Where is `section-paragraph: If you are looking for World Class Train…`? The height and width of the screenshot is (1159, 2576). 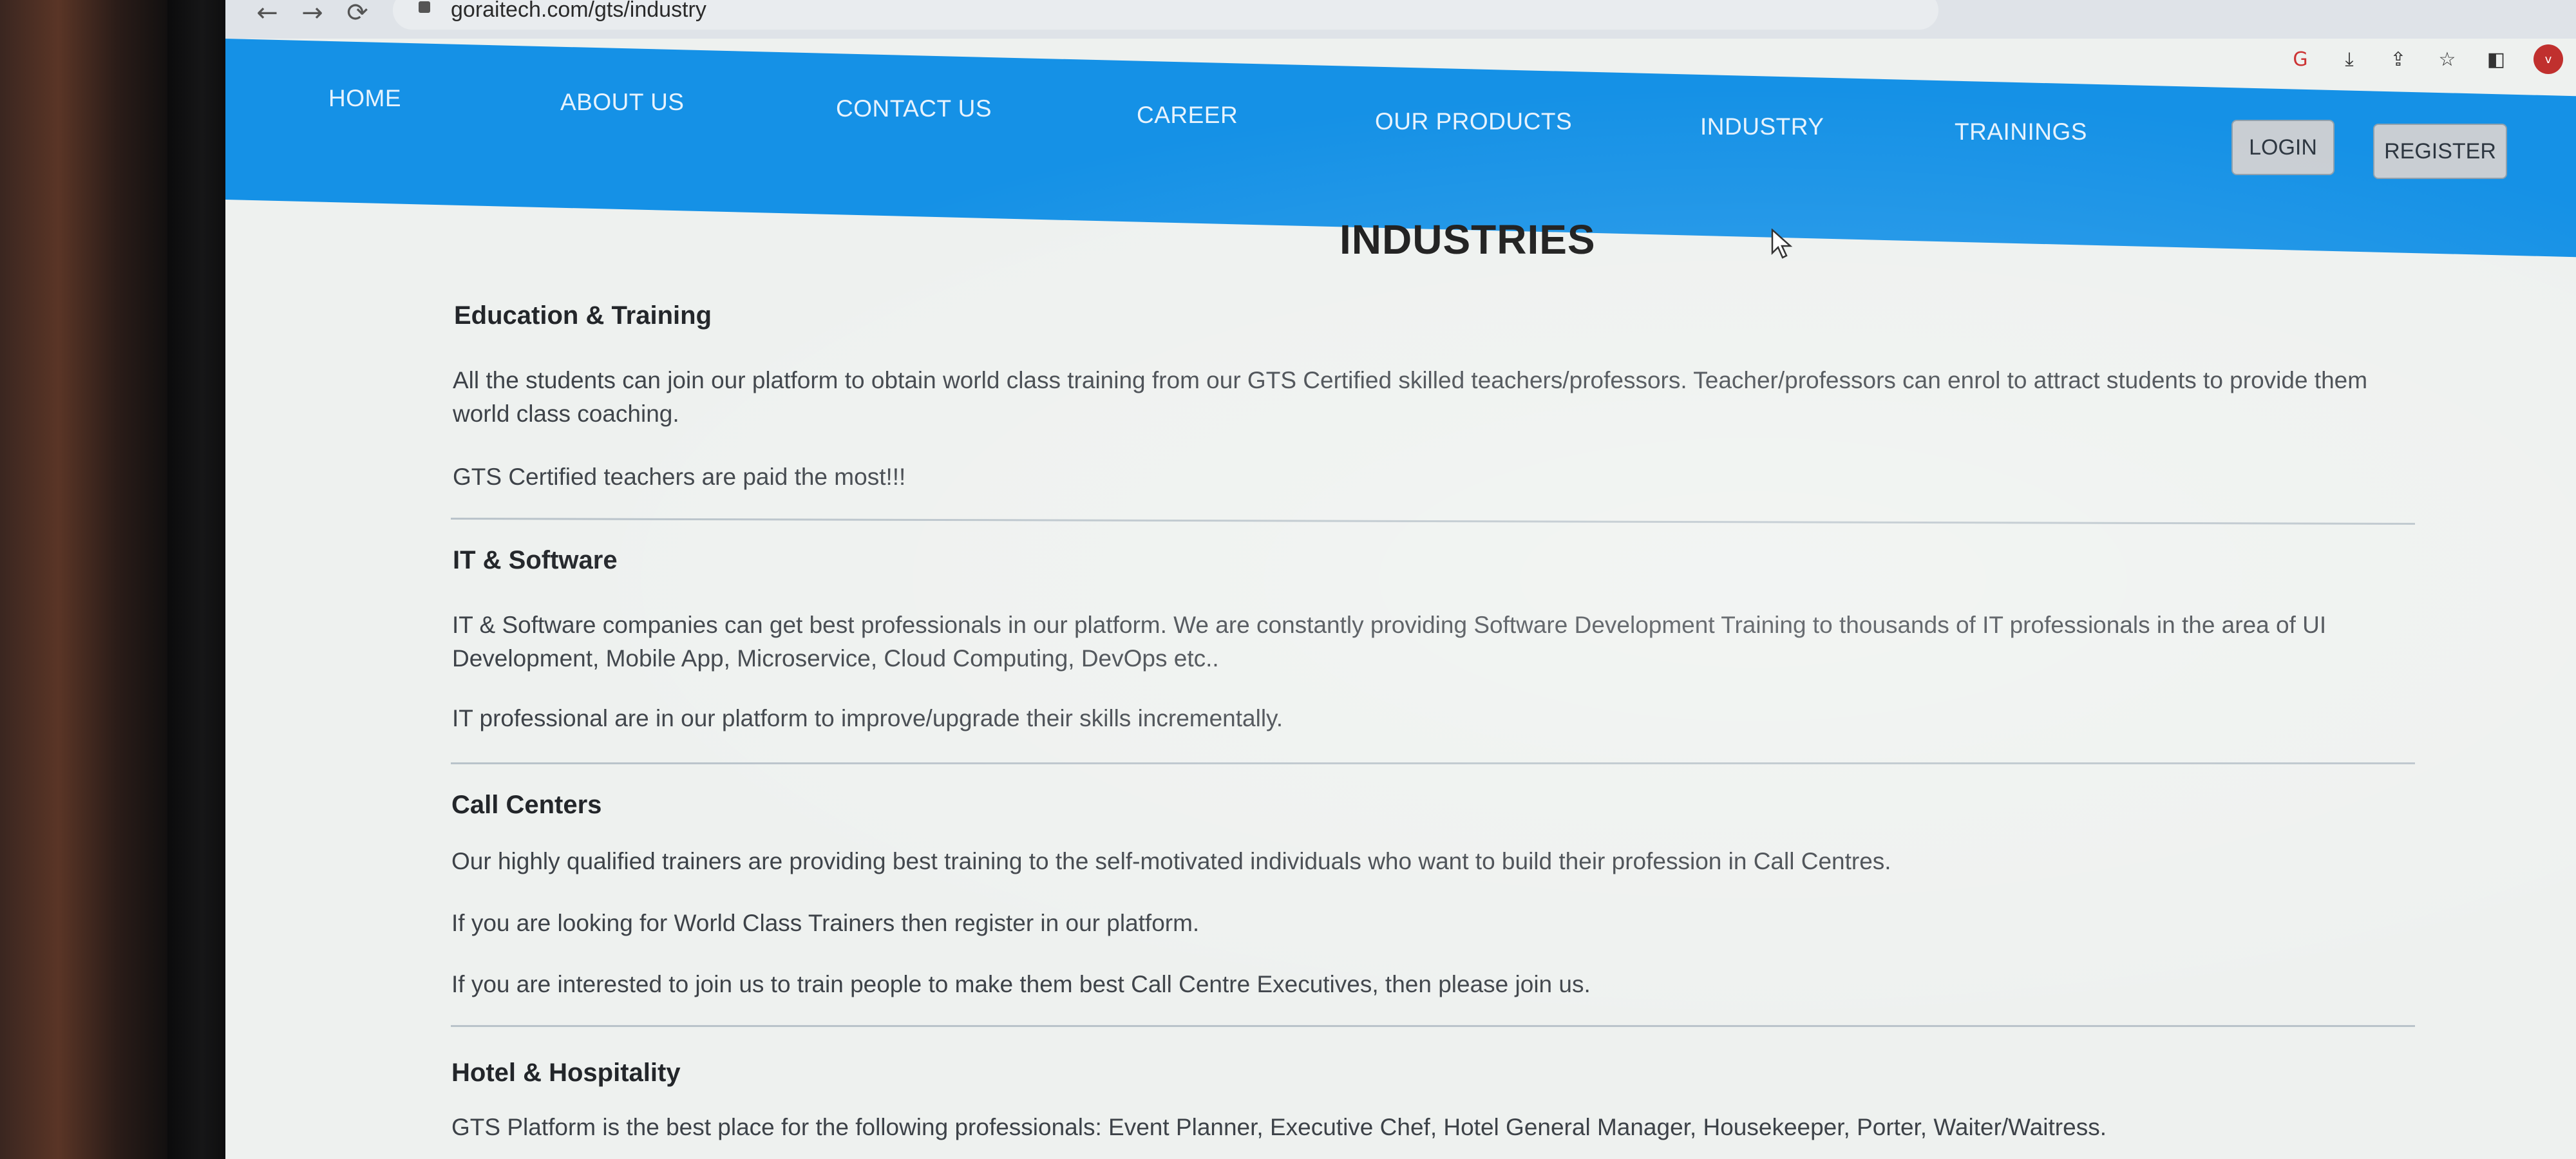
section-paragraph: If you are looking for World Class Train… is located at coordinates (825, 923).